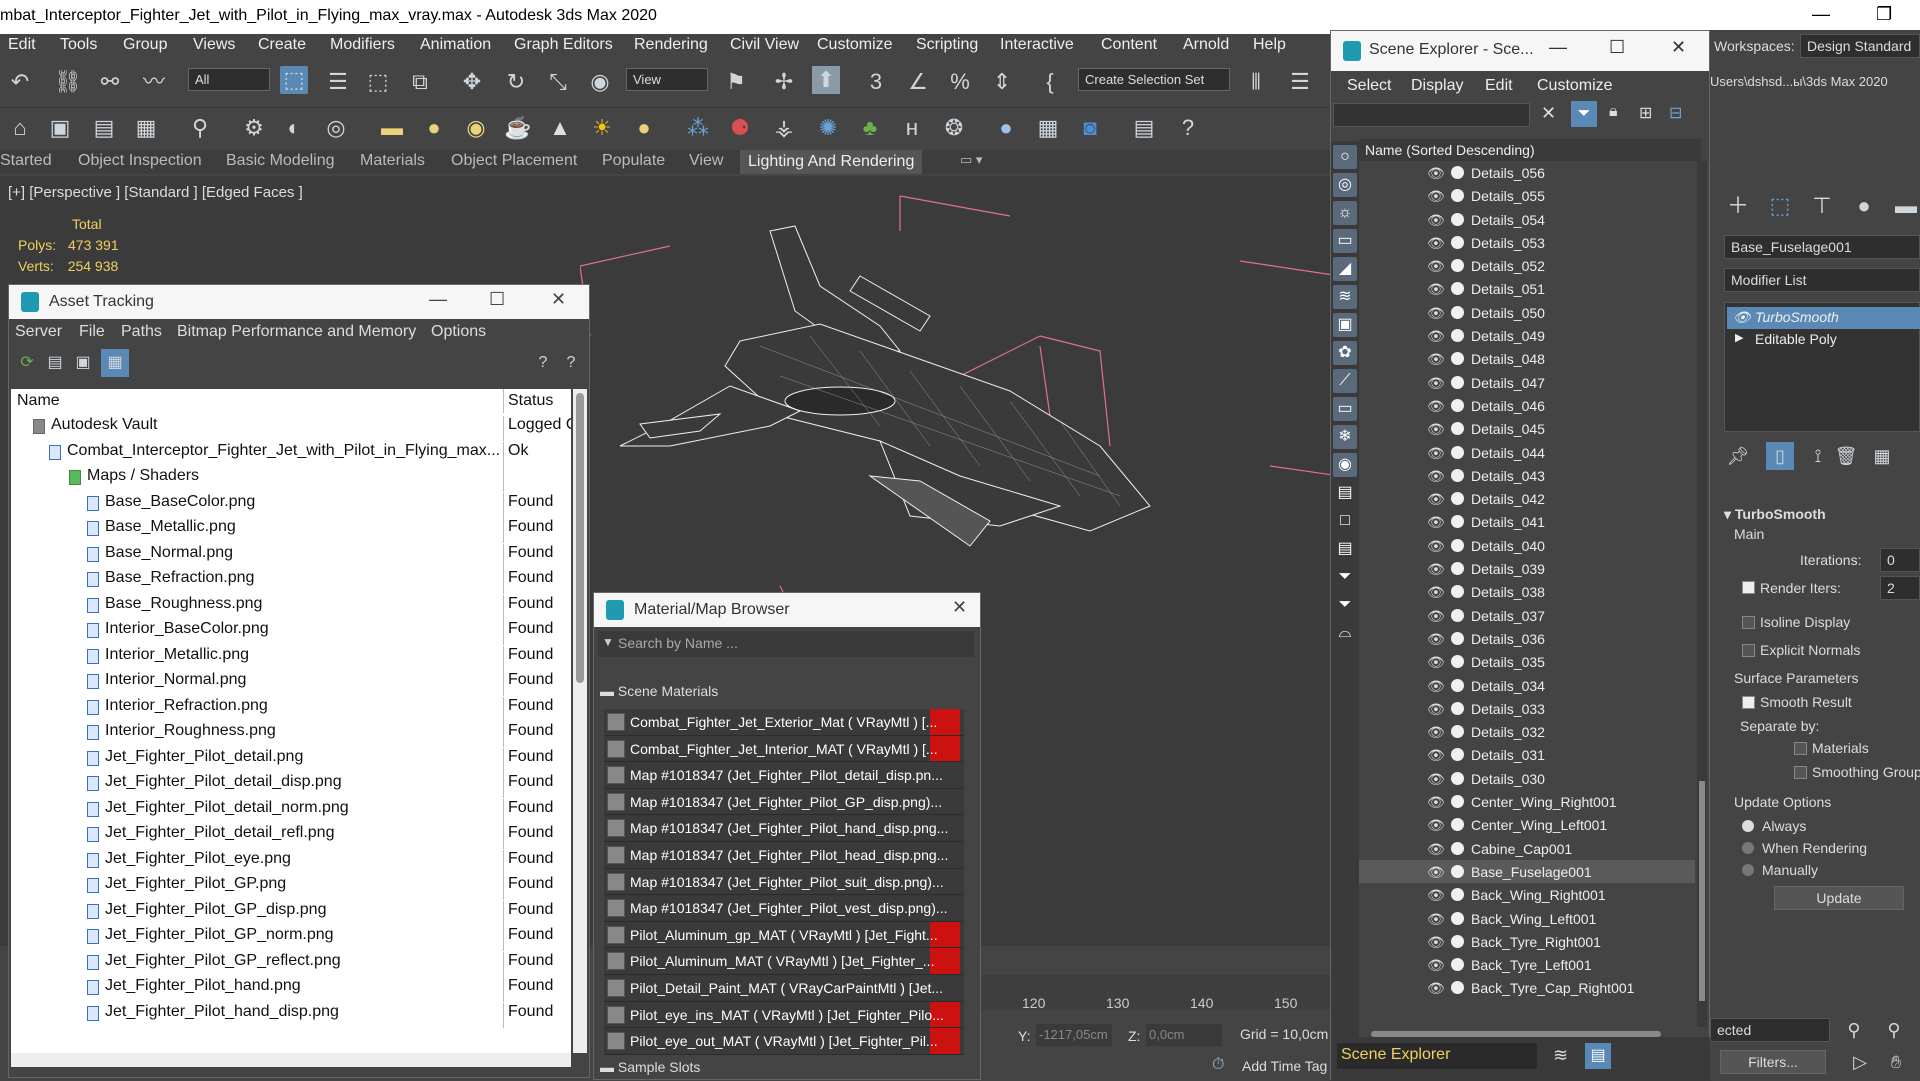  Describe the element at coordinates (1527, 871) in the screenshot. I see `scene-object-row: 👁︎ Base_Fuselage001` at that location.